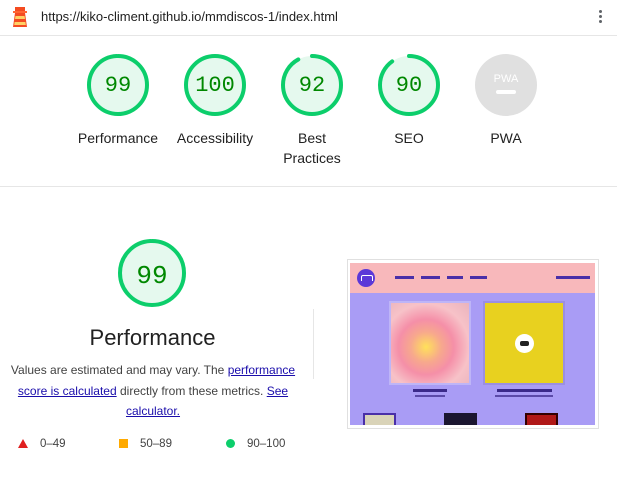  Describe the element at coordinates (312, 85) in the screenshot. I see `best-practices-score: 92` at that location.